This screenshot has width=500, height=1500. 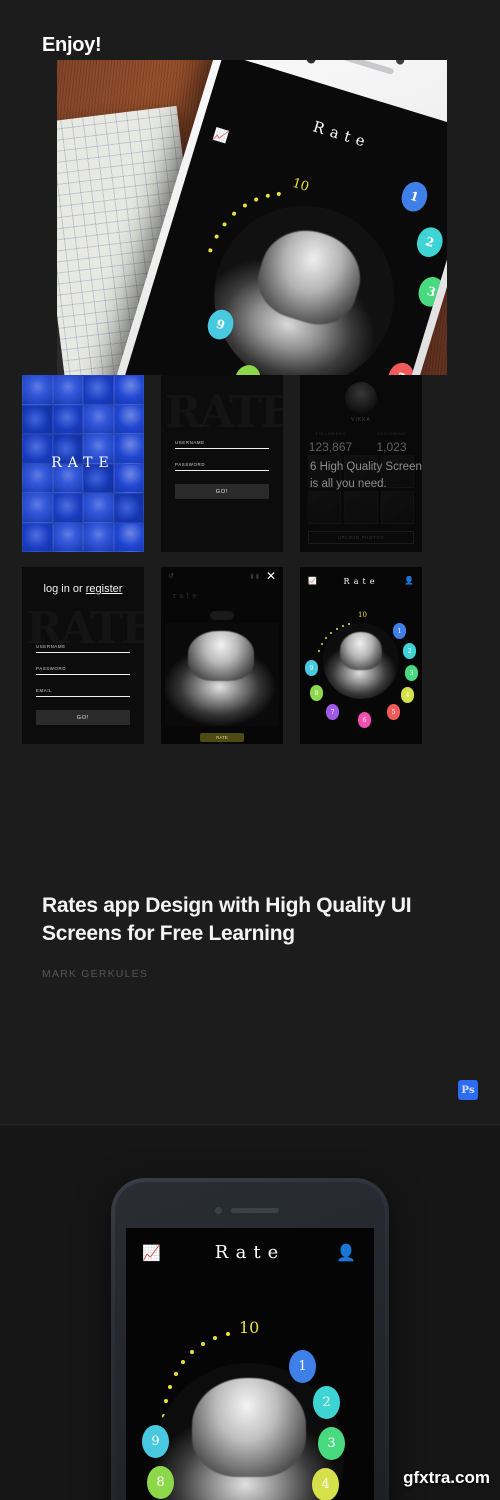 I want to click on splash-brand: RATE, so click(x=83, y=462).